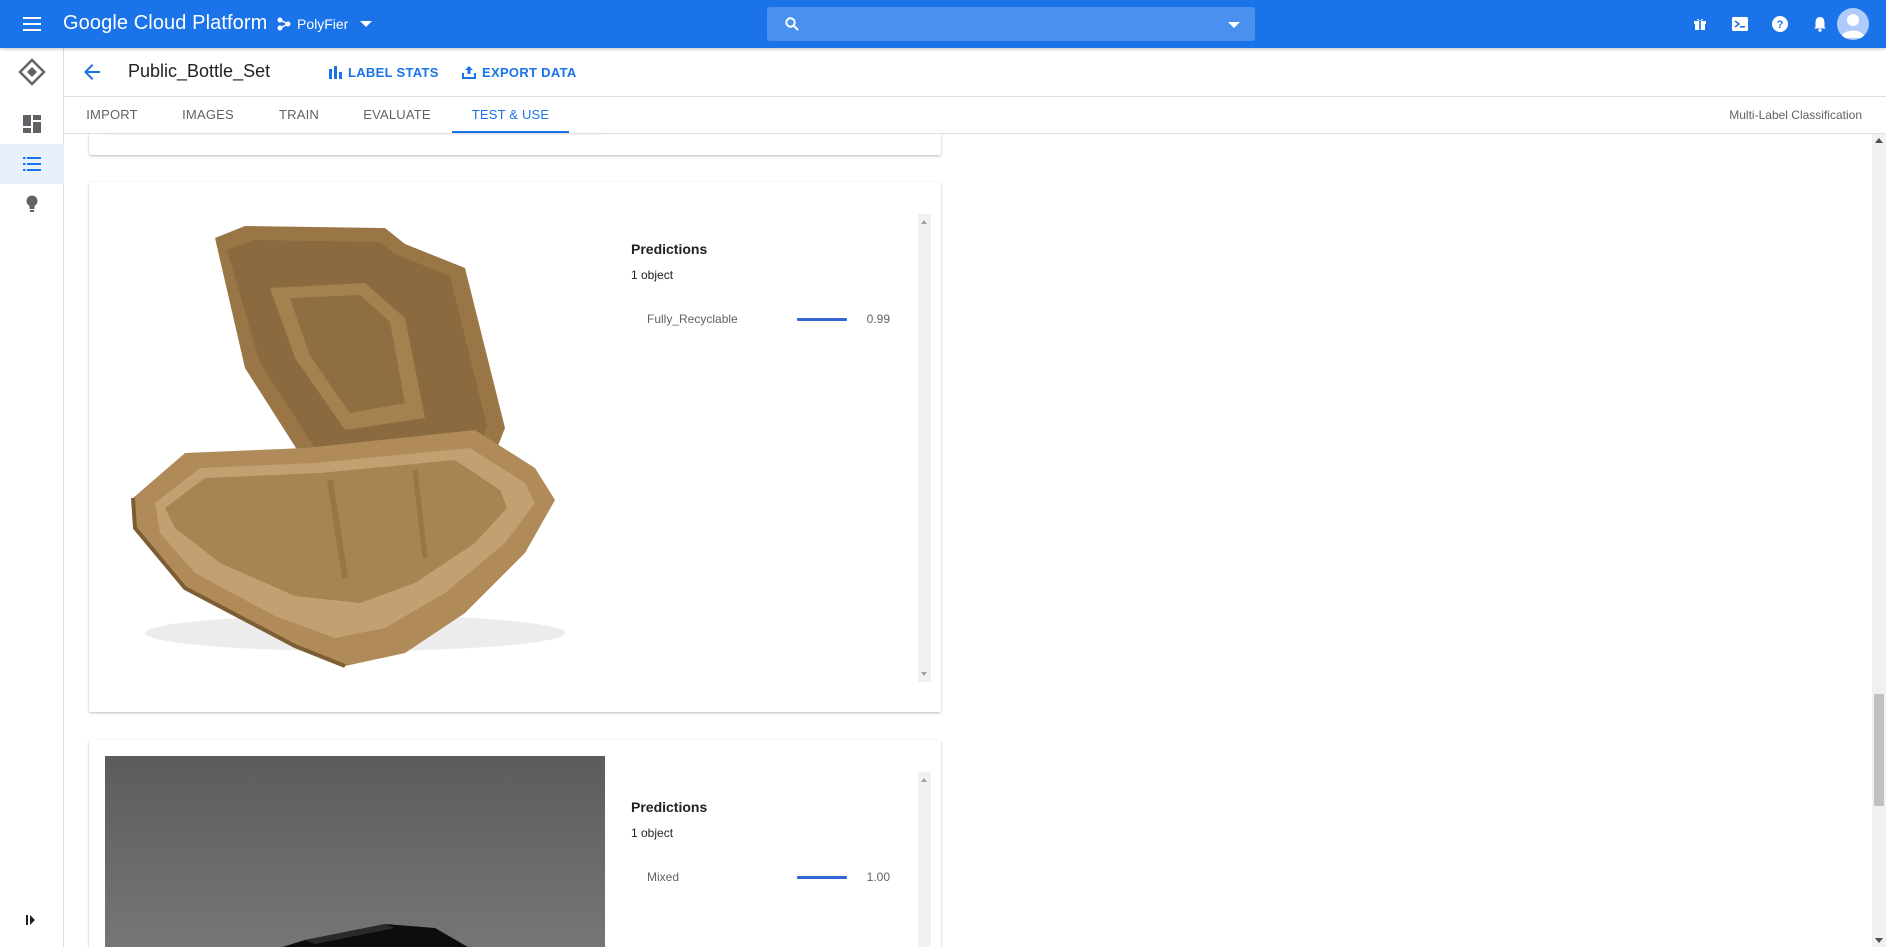  What do you see at coordinates (1879, 540) in the screenshot?
I see `page-scrollbar` at bounding box center [1879, 540].